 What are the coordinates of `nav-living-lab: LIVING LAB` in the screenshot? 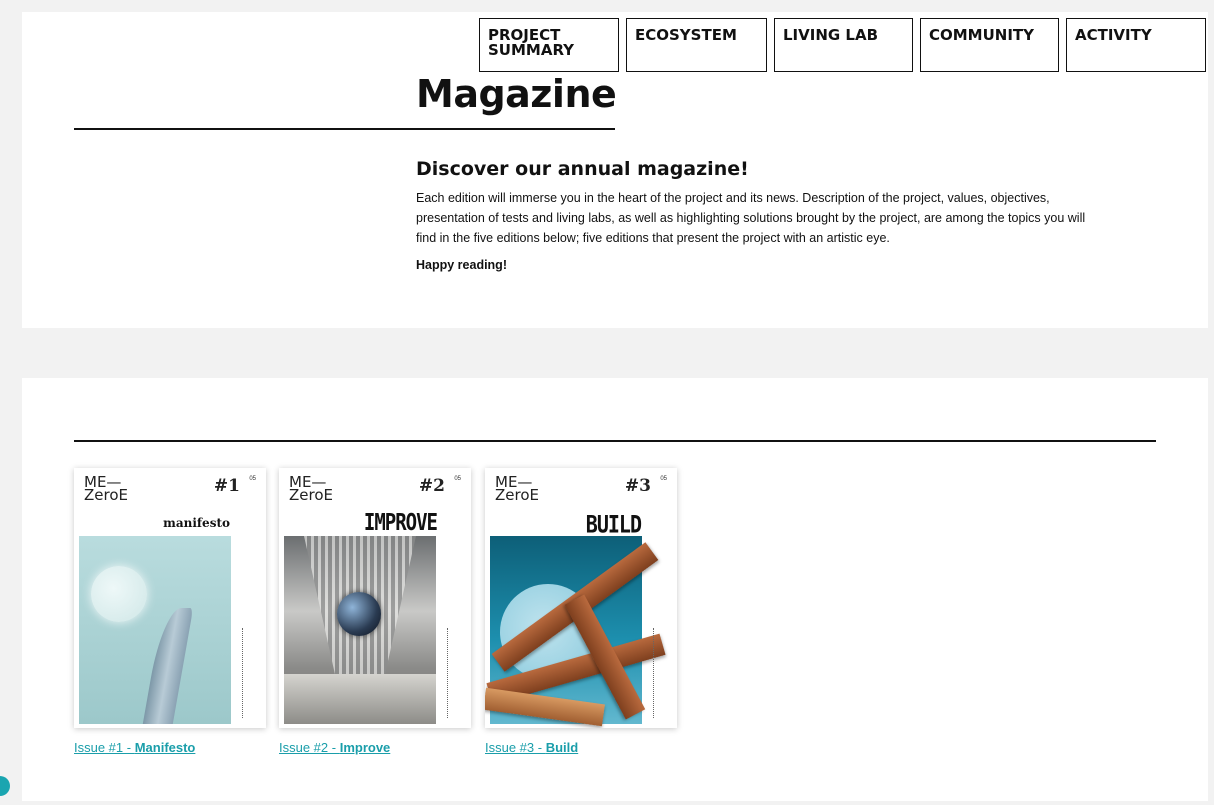 It's located at (843, 45).